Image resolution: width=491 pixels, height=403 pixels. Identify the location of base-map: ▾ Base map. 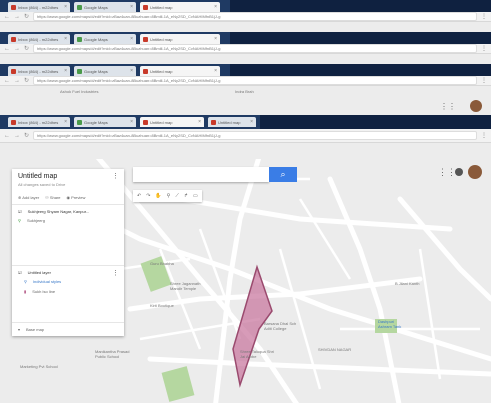
(68, 329).